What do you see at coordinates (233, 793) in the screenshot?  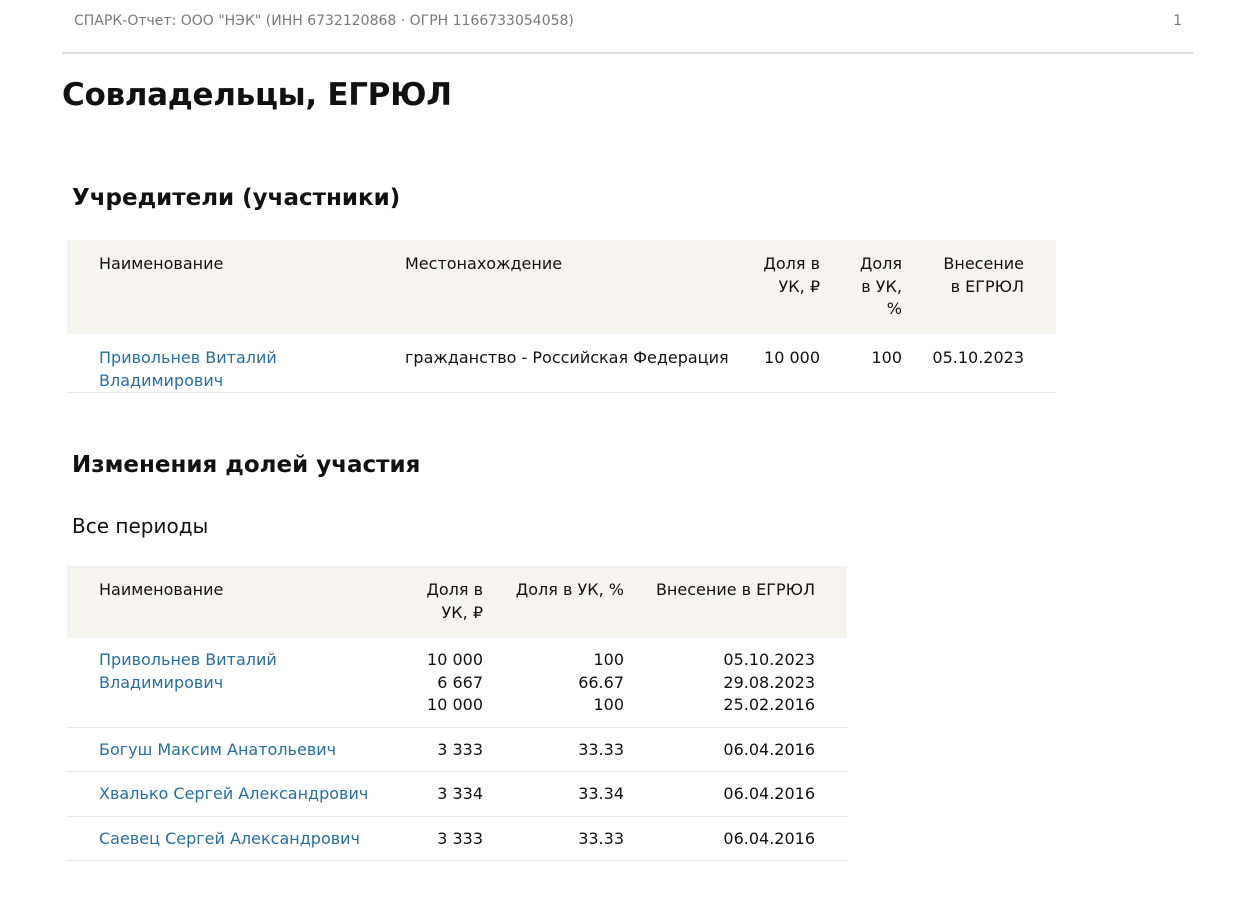 I see `owner-name-link: Хвалько Сергей Александрович` at bounding box center [233, 793].